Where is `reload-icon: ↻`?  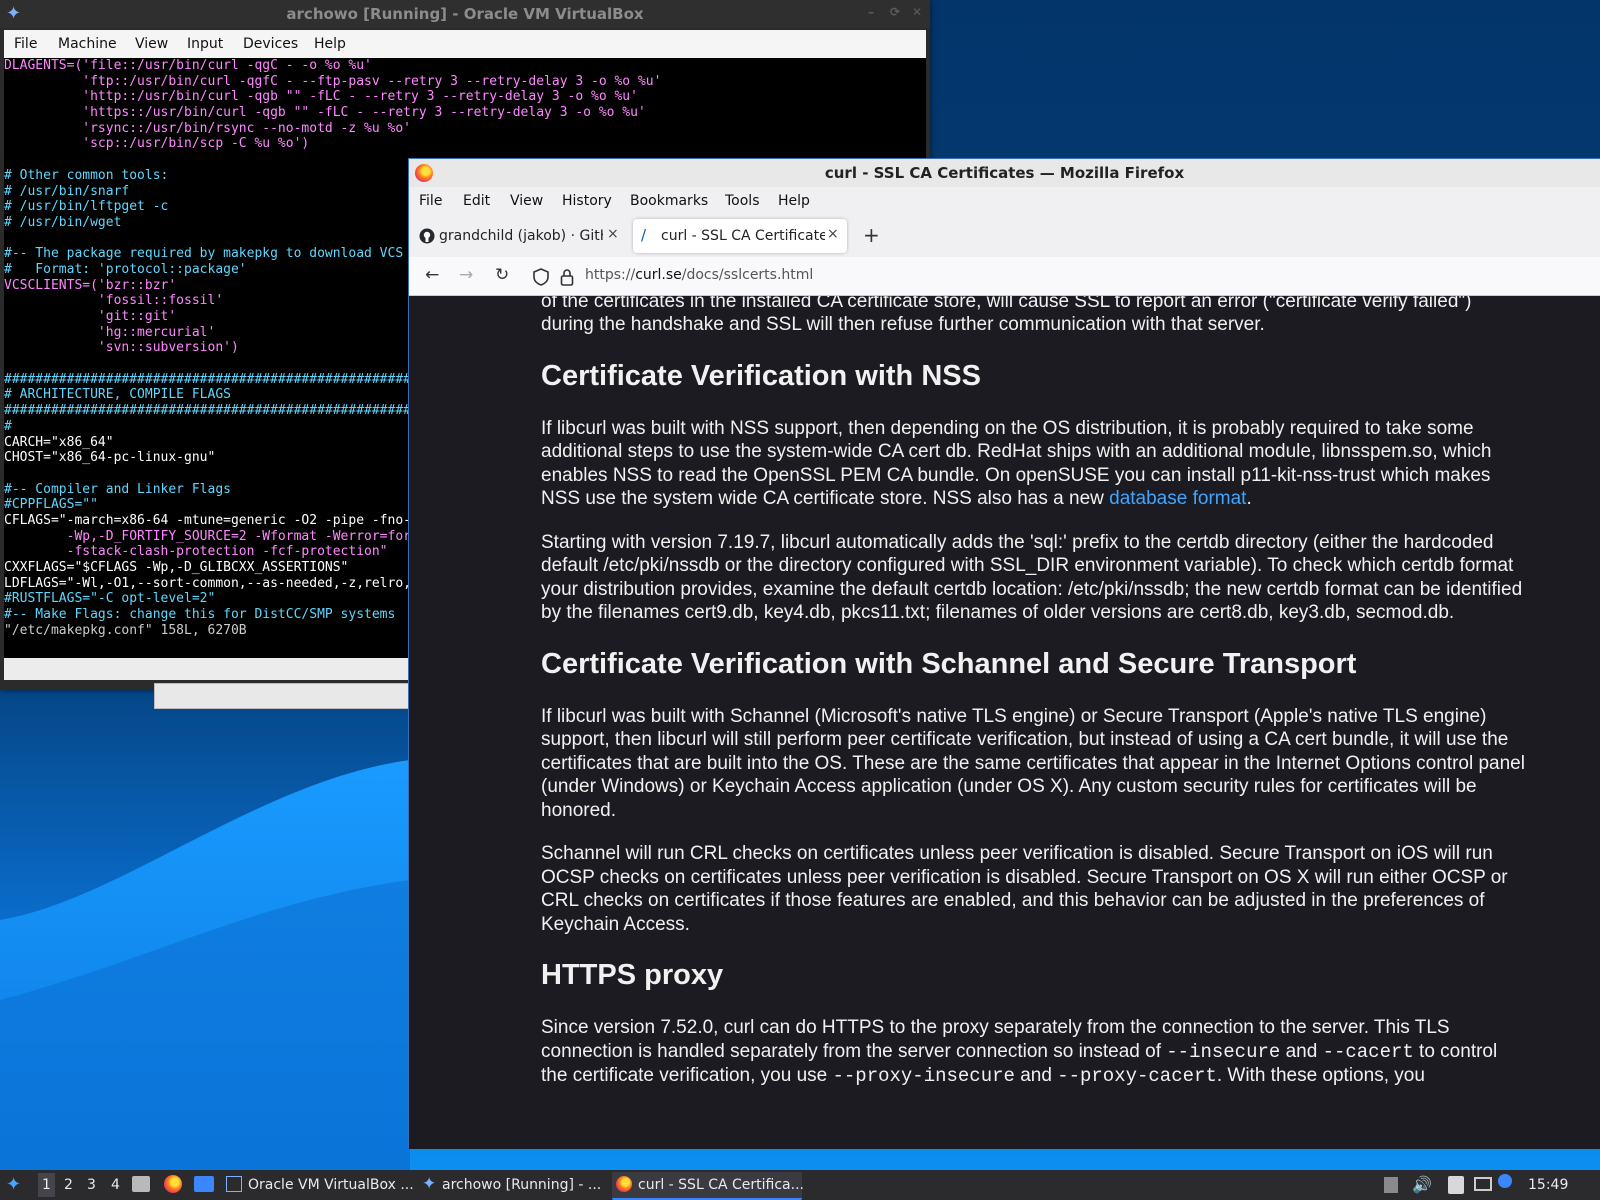 reload-icon: ↻ is located at coordinates (502, 275).